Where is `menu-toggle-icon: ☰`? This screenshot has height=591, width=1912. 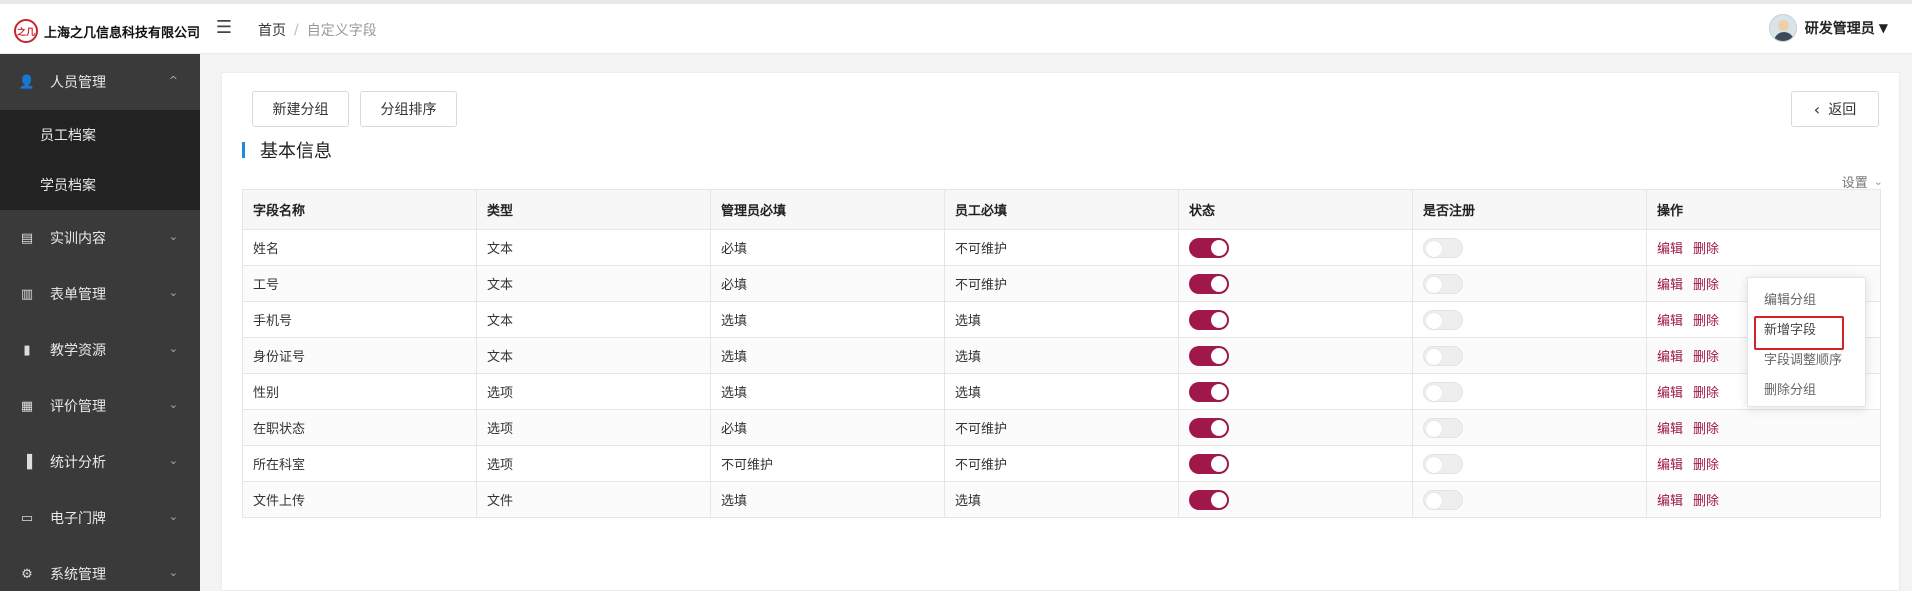
menu-toggle-icon: ☰ is located at coordinates (224, 28).